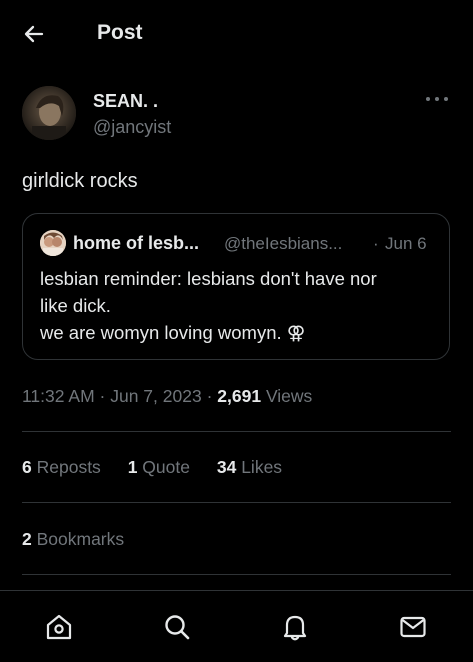 This screenshot has height=662, width=473. What do you see at coordinates (166, 467) in the screenshot?
I see `quotes-label: Quote` at bounding box center [166, 467].